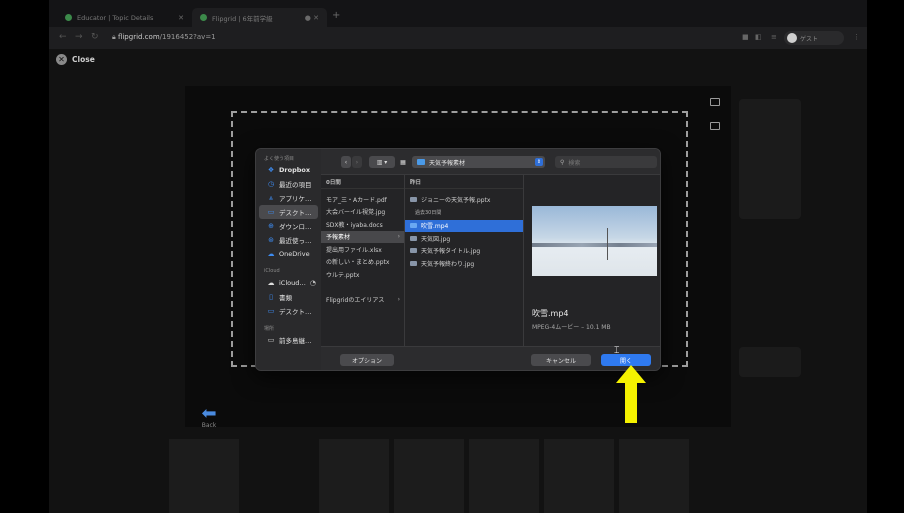 The height and width of the screenshot is (513, 904). I want to click on list-item: ウルテ.pptx, so click(362, 274).